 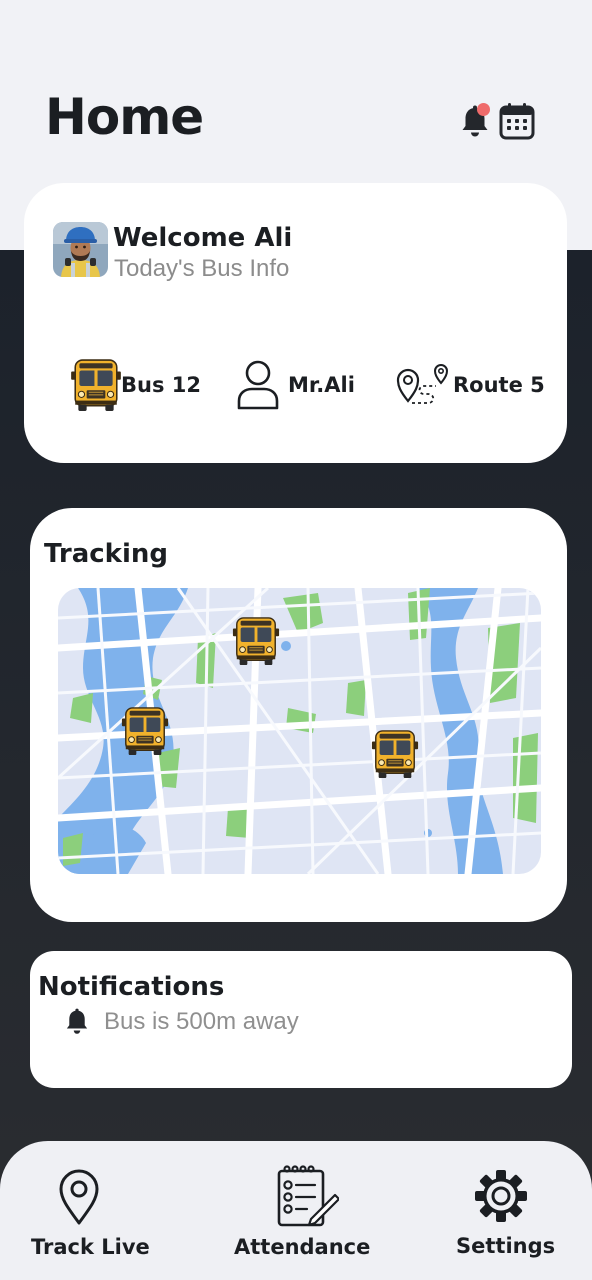 What do you see at coordinates (321, 385) in the screenshot?
I see `driver-label: Mr.Ali` at bounding box center [321, 385].